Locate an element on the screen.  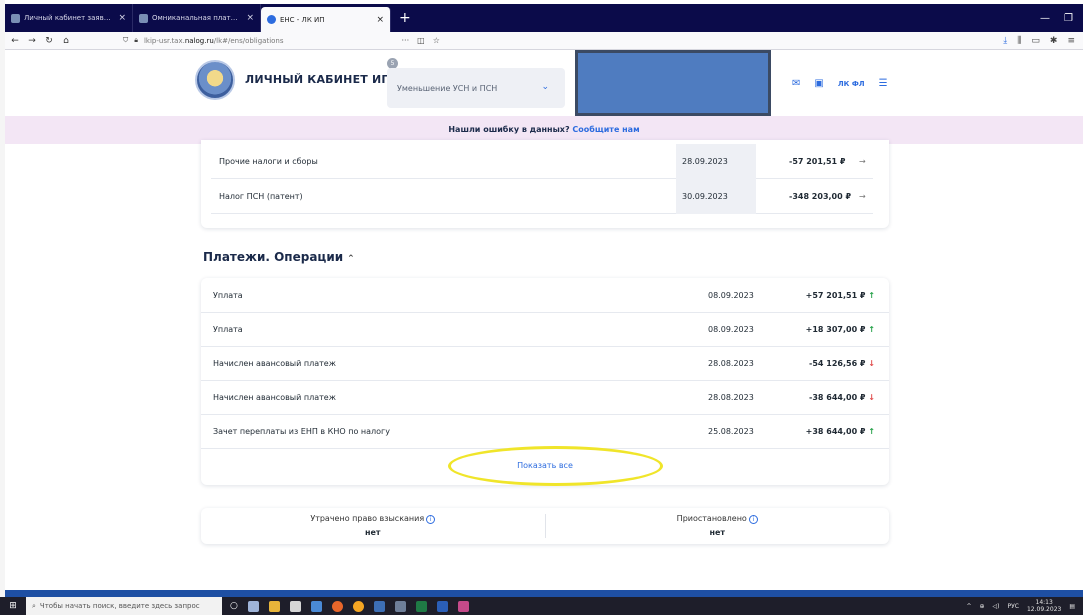
arrow-up-icon: ↑ is located at coordinates (871, 329).